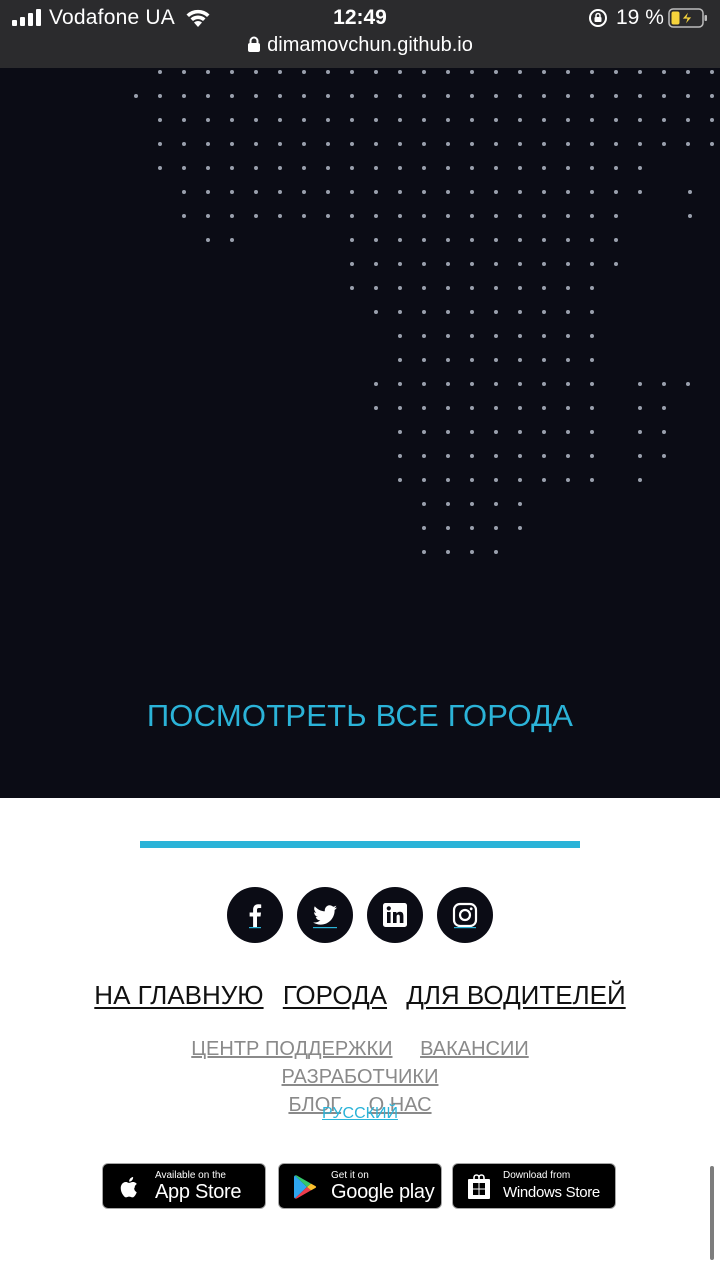 The height and width of the screenshot is (1280, 720). Describe the element at coordinates (712, 1213) in the screenshot. I see `page-scrollbar` at that location.